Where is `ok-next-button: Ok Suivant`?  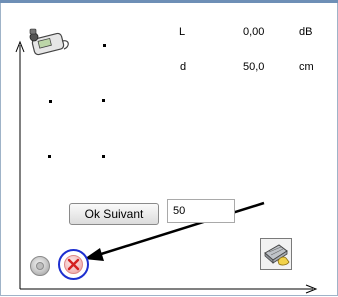
ok-next-button: Ok Suivant is located at coordinates (114, 214).